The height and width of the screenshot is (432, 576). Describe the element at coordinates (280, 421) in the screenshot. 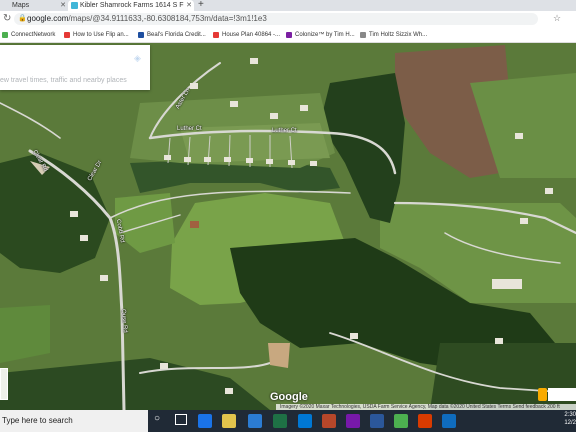

I see `excel-icon` at that location.